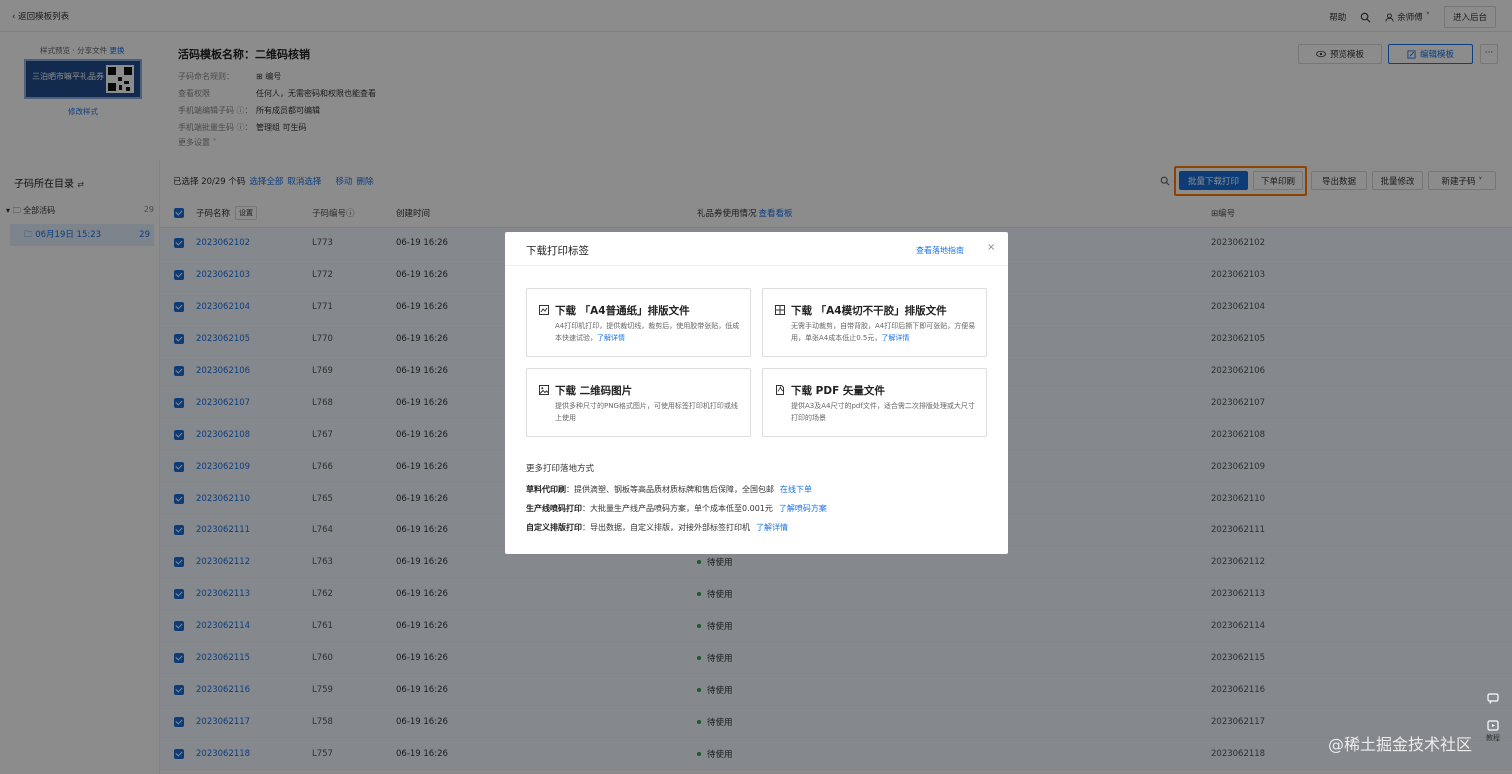  Describe the element at coordinates (796, 489) in the screenshot. I see `online-order-link: 在线下单` at that location.